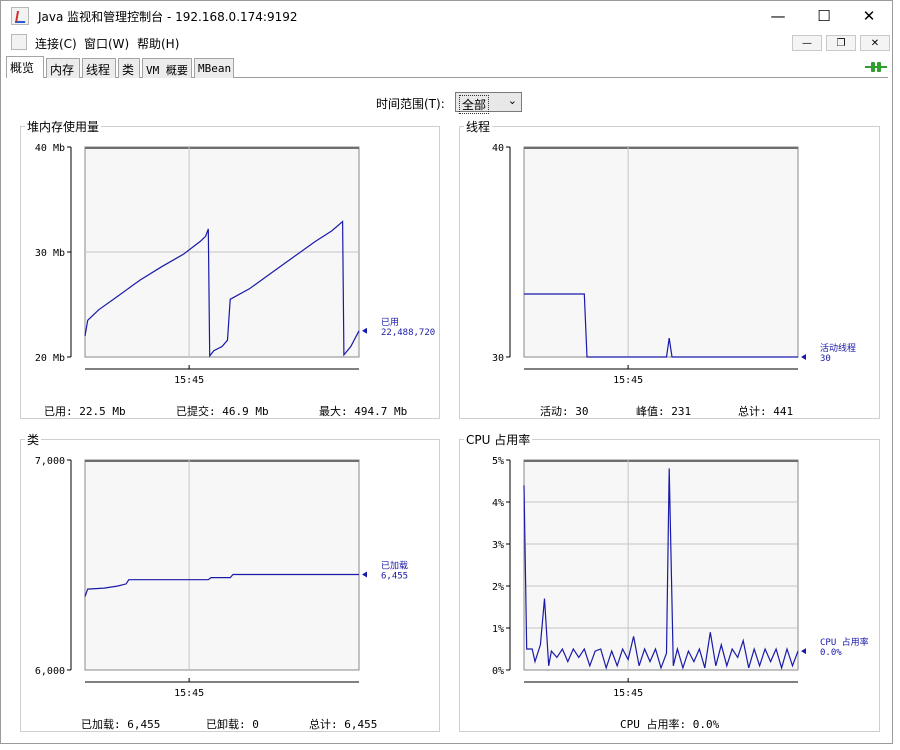 The image size is (900, 750). I want to click on y-tick-label: 1%, so click(498, 629).